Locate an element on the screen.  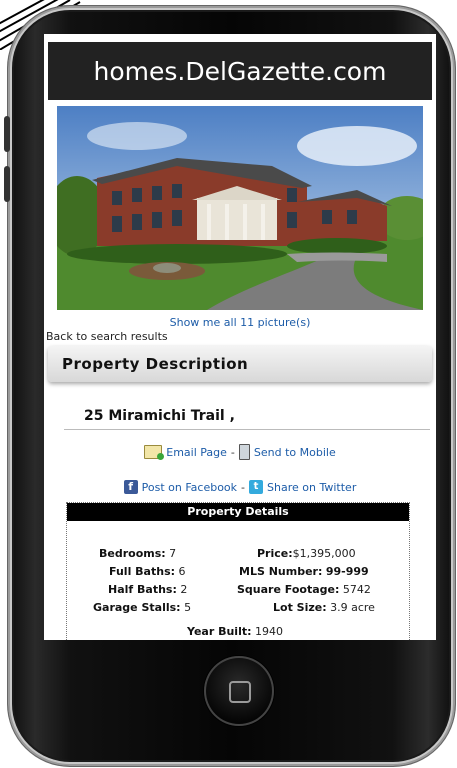
half-baths-row: Half Baths: 2 is located at coordinates (147, 589).